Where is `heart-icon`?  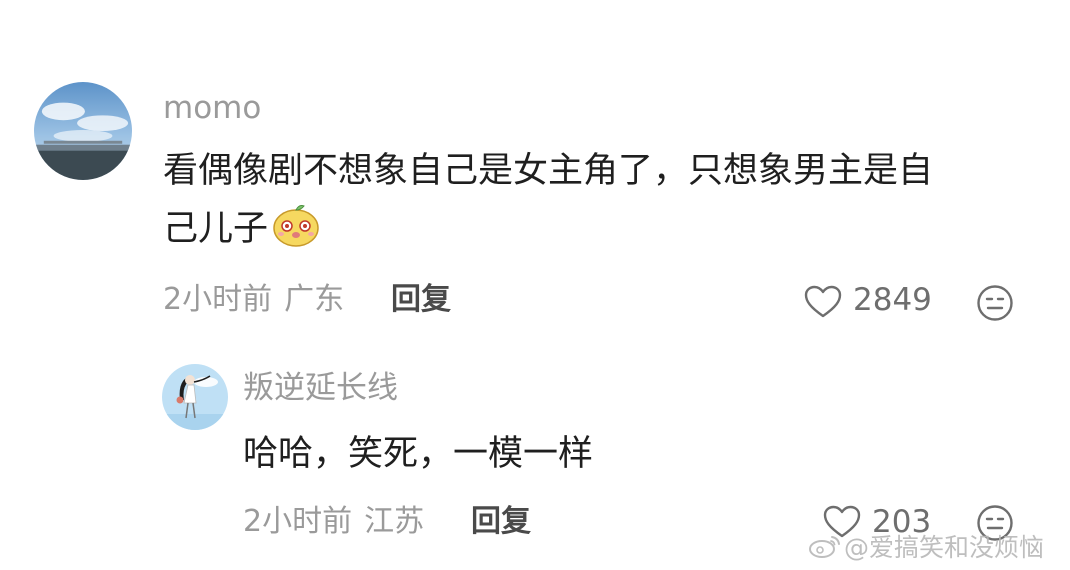 heart-icon is located at coordinates (823, 302).